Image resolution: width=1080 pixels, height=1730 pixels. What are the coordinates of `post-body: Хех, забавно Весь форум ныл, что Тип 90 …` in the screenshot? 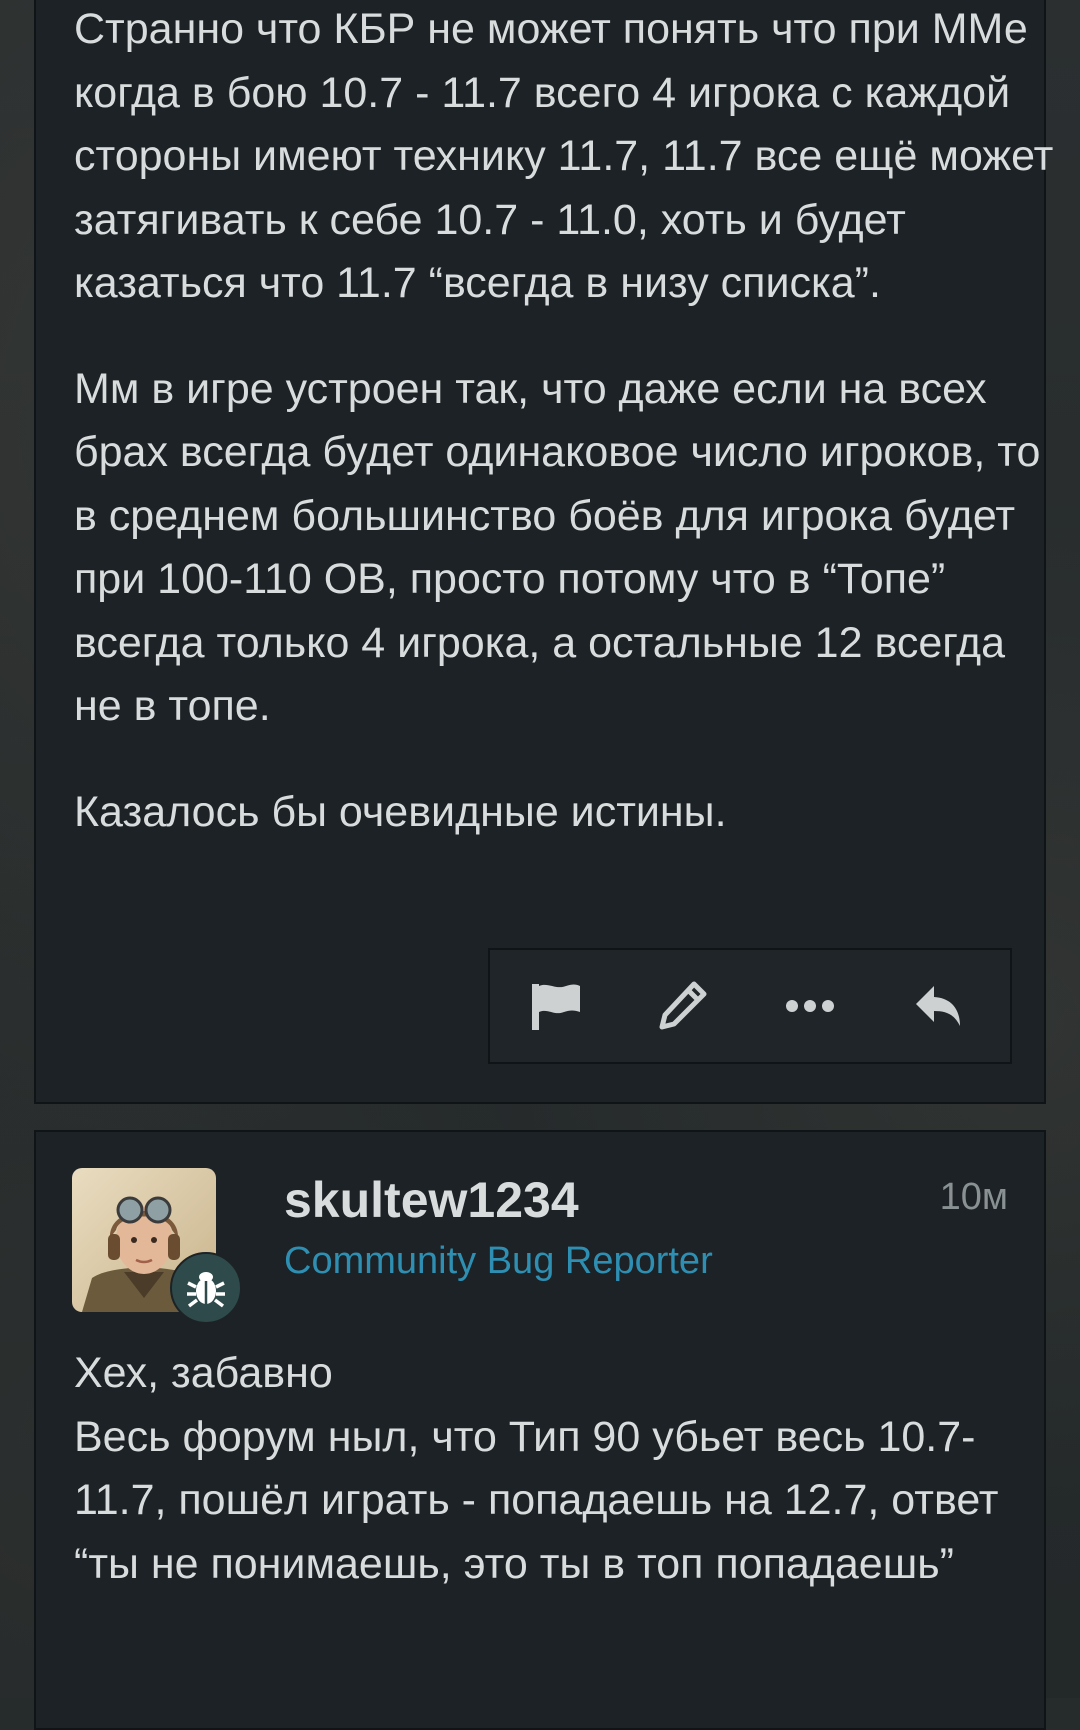 It's located at (564, 1469).